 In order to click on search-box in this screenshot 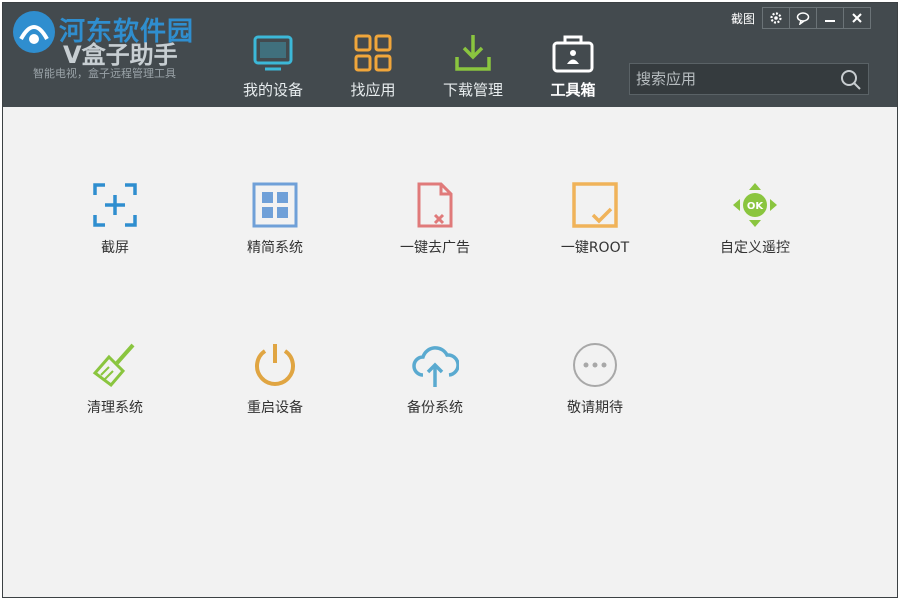, I will do `click(749, 79)`.